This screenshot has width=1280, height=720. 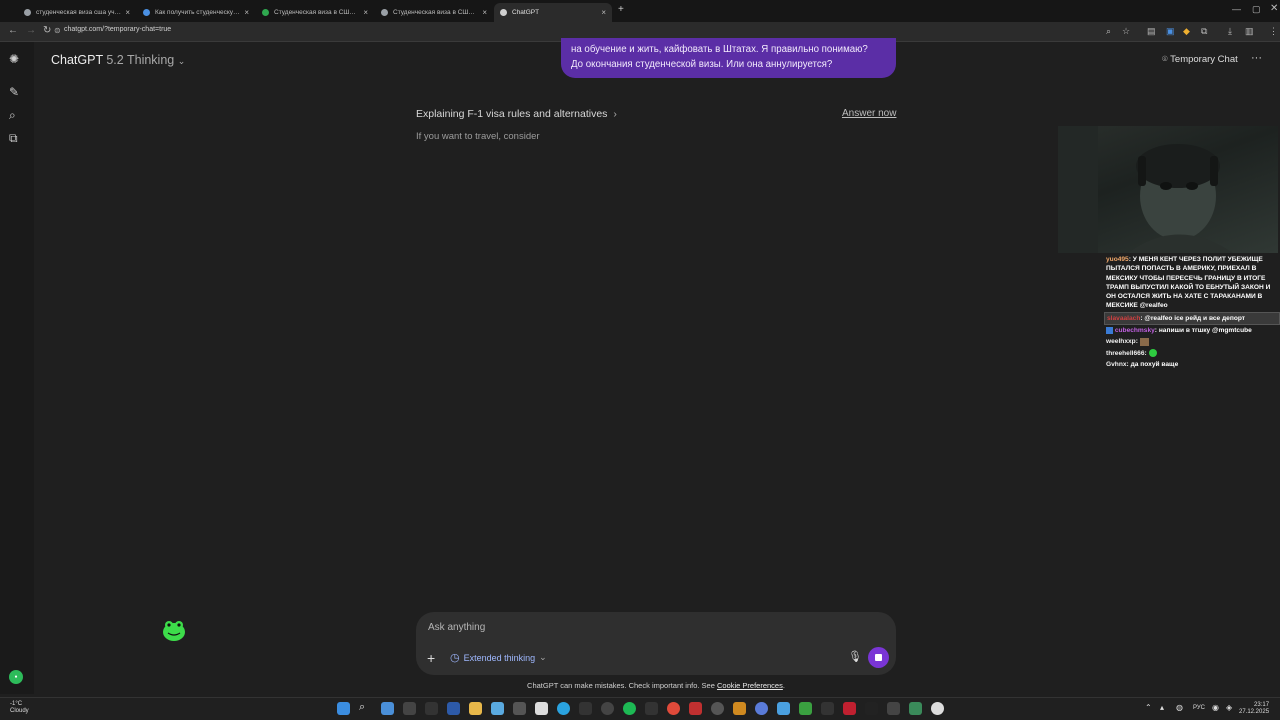 What do you see at coordinates (343, 708) in the screenshot?
I see `windows-start-icon` at bounding box center [343, 708].